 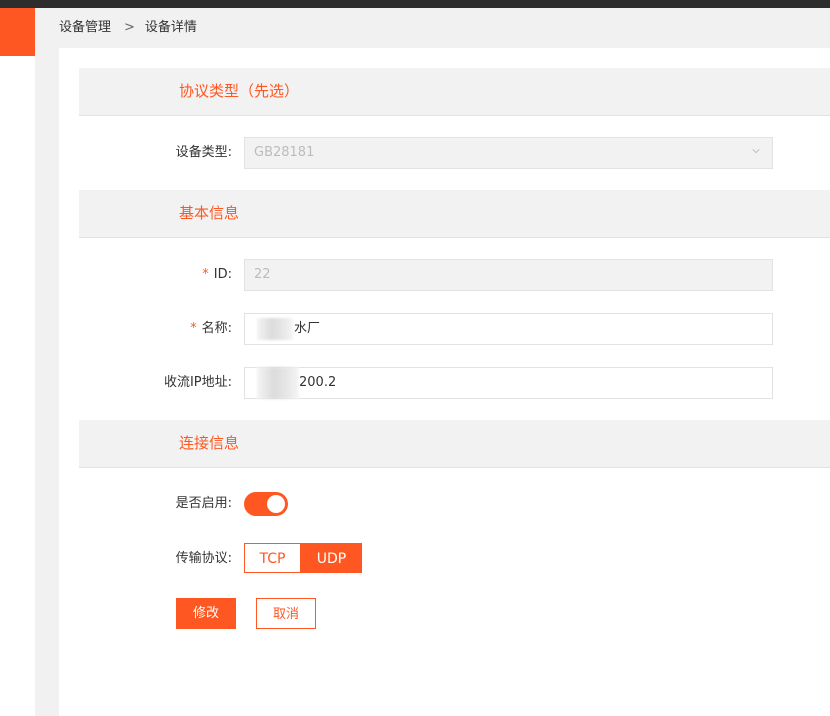 I want to click on section-connection: 连接信息, so click(x=454, y=444).